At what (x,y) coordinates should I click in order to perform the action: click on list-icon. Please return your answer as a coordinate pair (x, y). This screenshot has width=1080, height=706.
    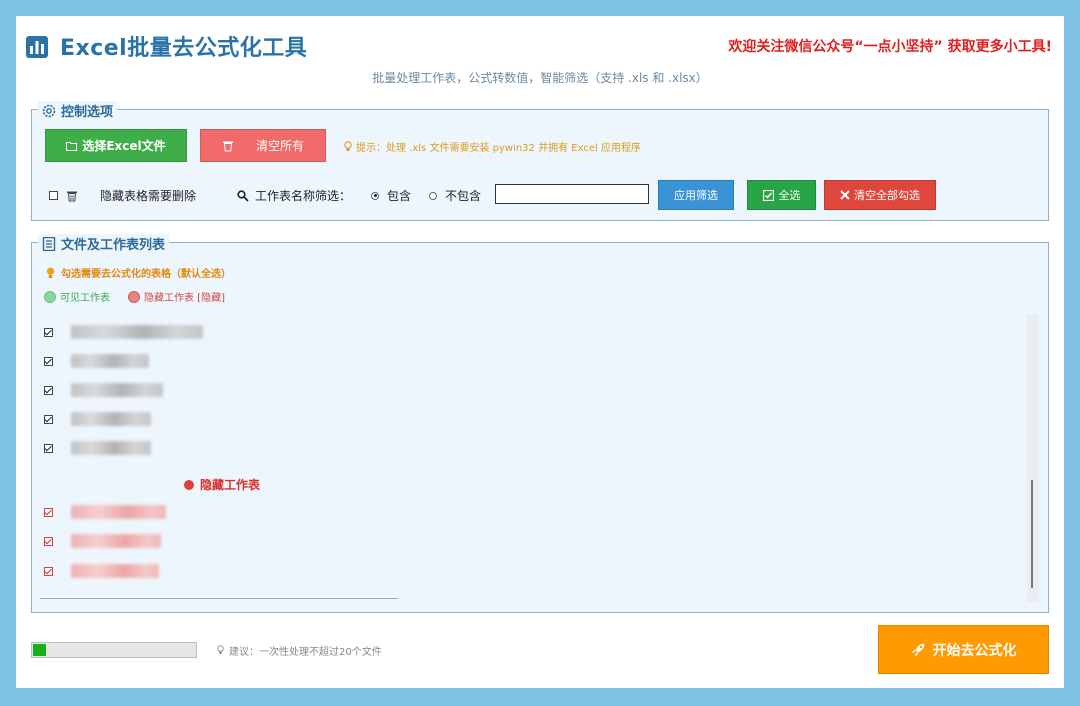
    Looking at the image, I should click on (49, 243).